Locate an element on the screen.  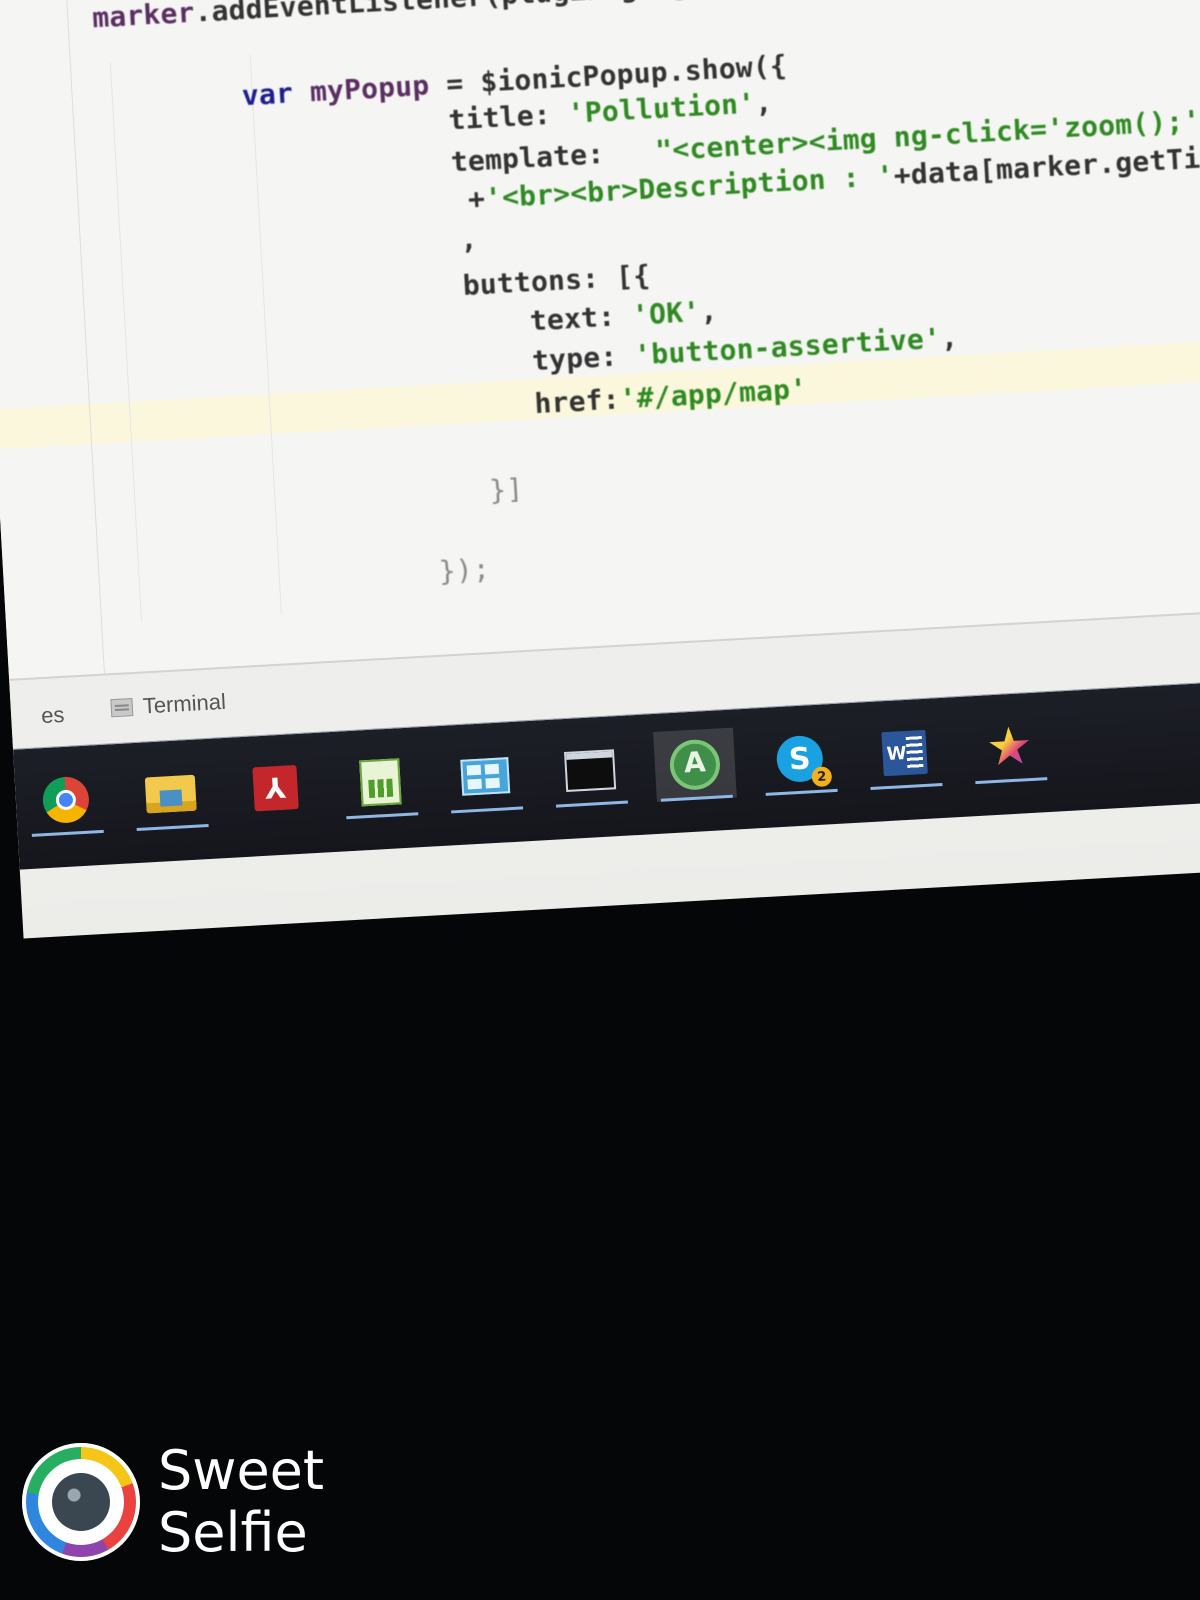
sweet-selfie-watermark: Sweet Selfie is located at coordinates (173, 1502).